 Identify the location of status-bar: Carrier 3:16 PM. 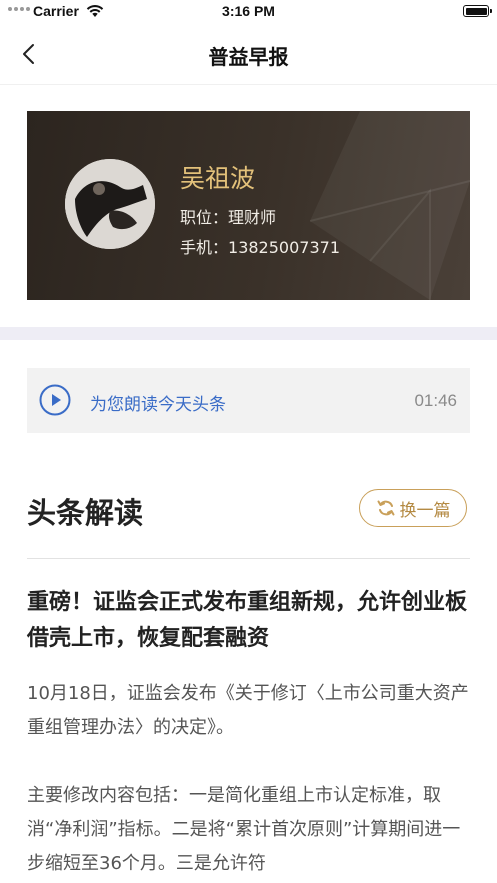
(248, 12).